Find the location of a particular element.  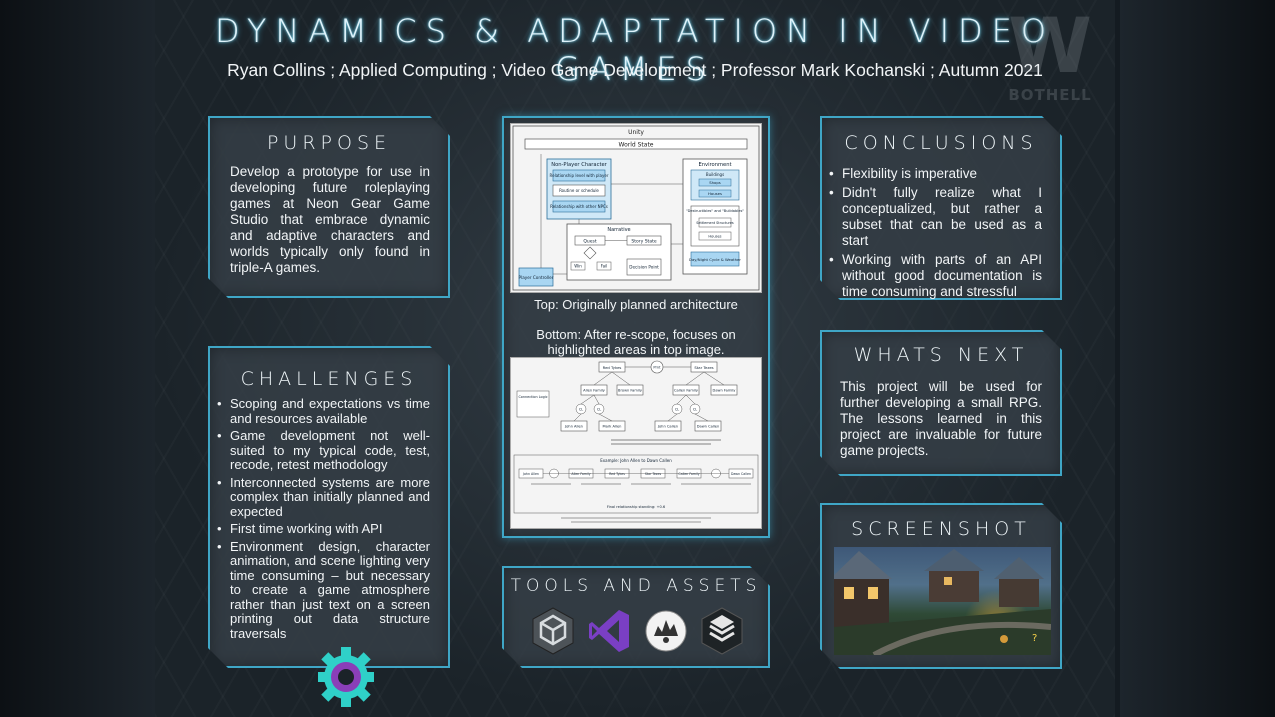

purpose-heading: PURPOSE is located at coordinates (329, 143).